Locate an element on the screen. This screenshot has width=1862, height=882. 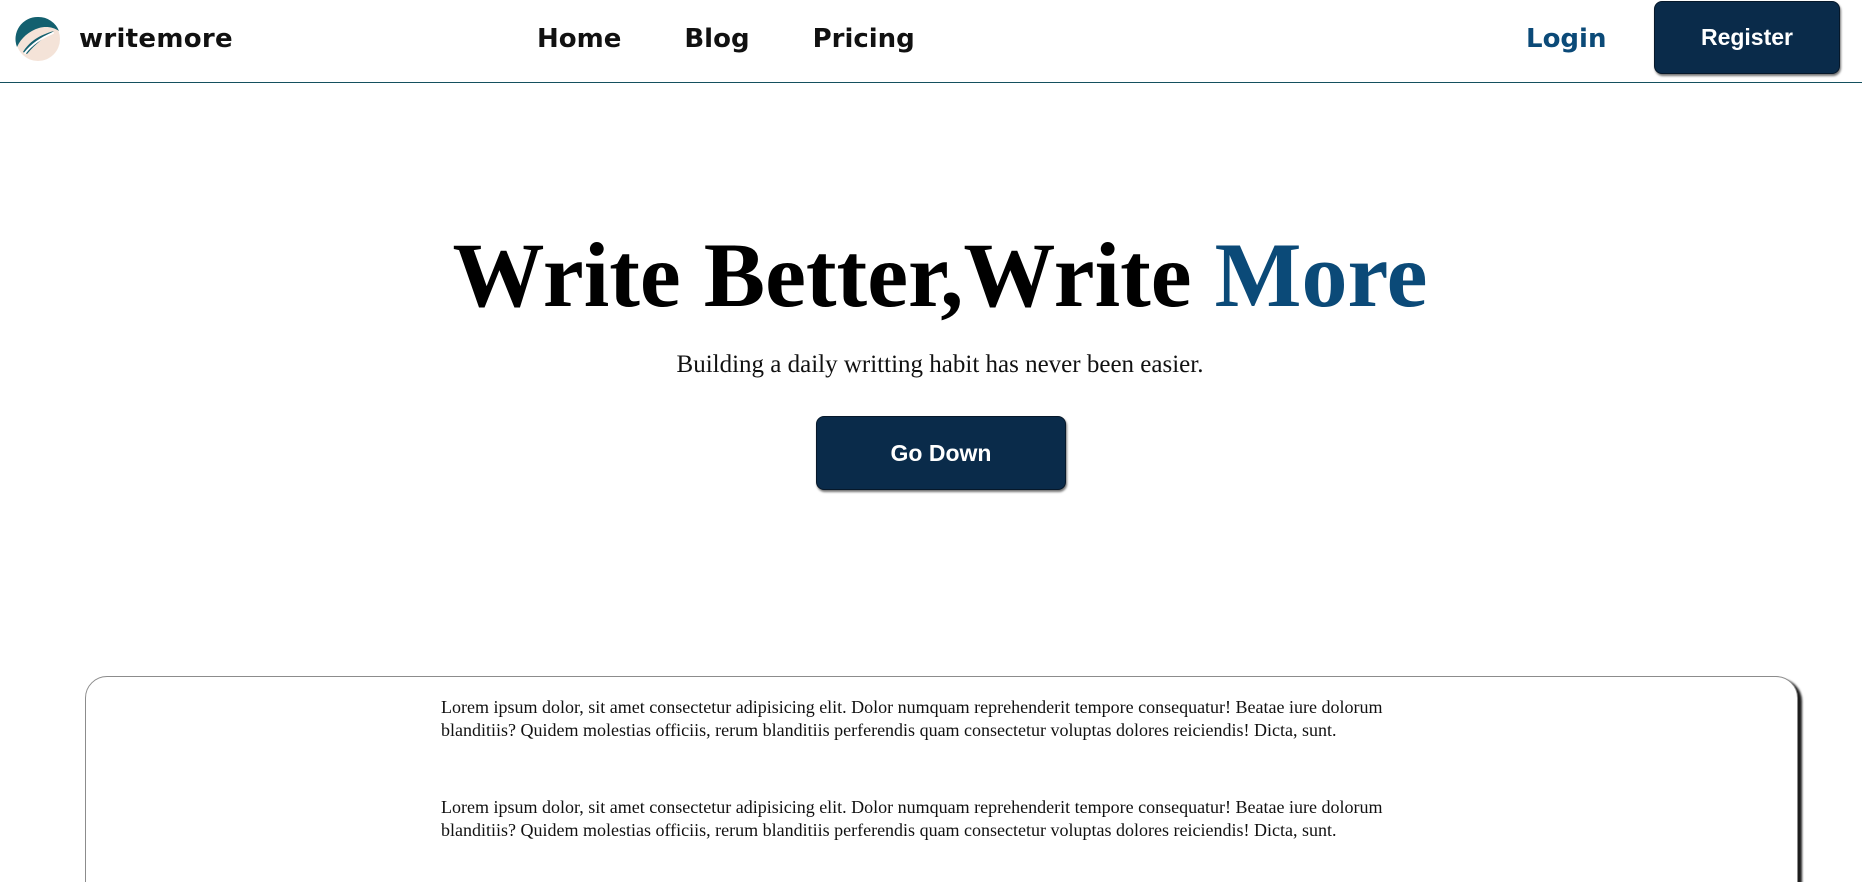
hero-title-accent: More is located at coordinates (1321, 275).